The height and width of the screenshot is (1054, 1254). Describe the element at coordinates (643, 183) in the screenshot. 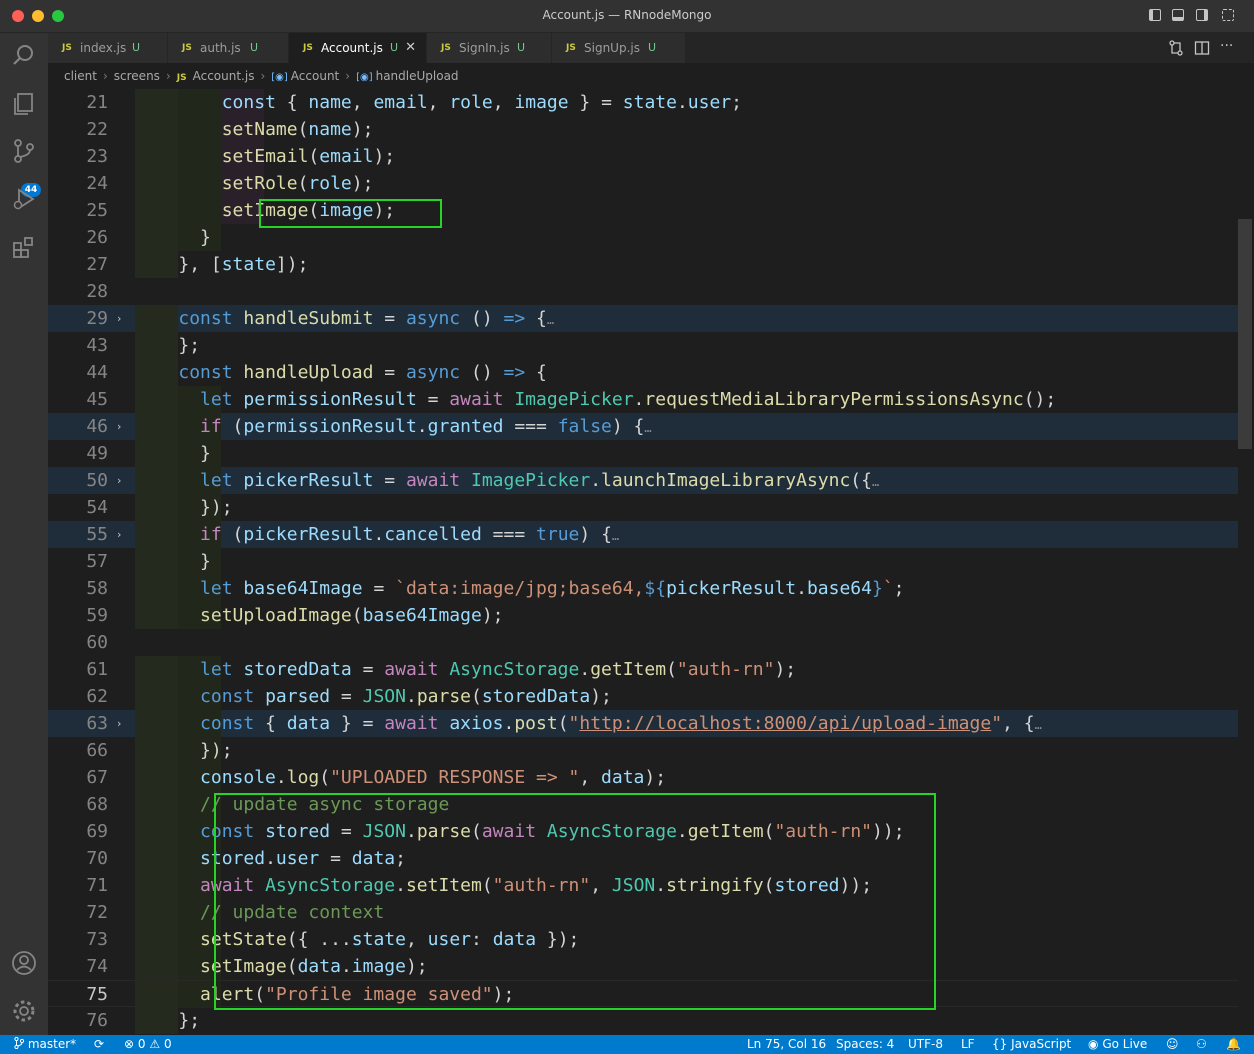

I see `code-line: 24 setRole(role);` at that location.